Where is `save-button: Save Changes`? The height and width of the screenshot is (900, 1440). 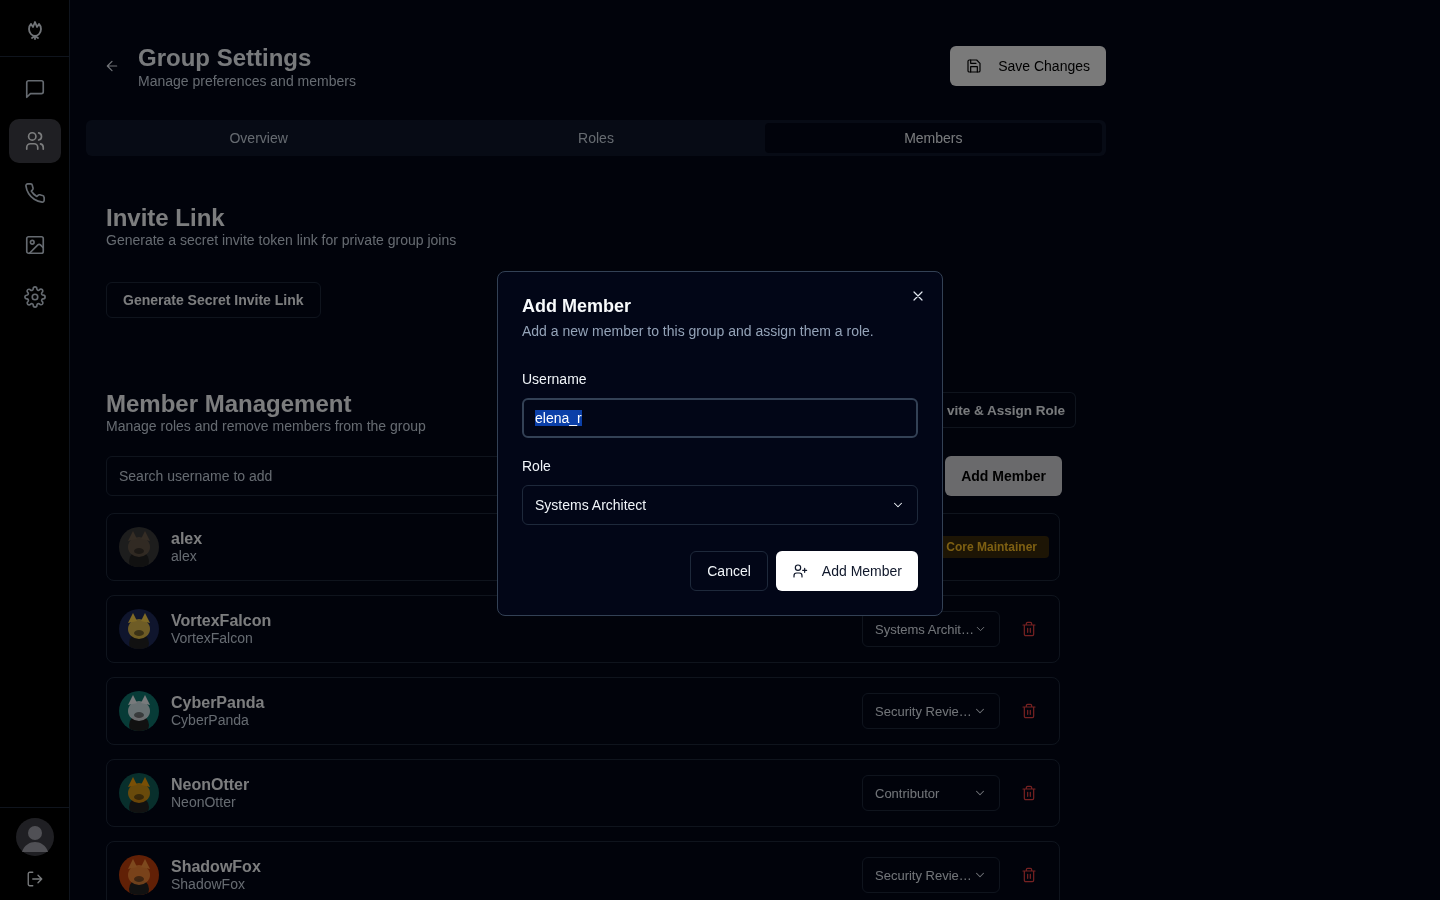 save-button: Save Changes is located at coordinates (1028, 66).